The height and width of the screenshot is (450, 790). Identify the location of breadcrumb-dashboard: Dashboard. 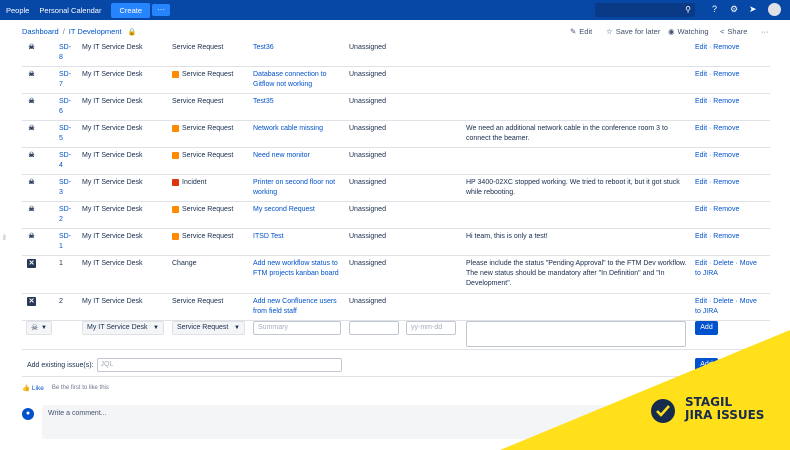
(40, 31).